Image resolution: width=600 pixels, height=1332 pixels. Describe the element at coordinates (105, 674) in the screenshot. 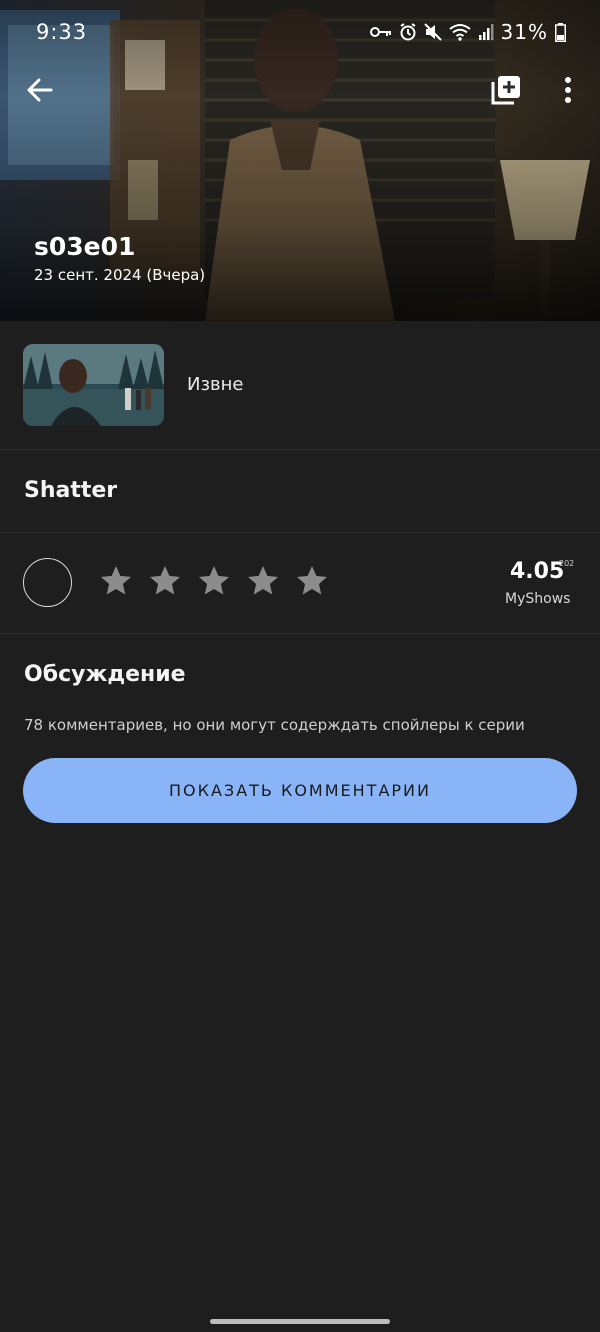

I see `discussion-heading: Обсуждение` at that location.